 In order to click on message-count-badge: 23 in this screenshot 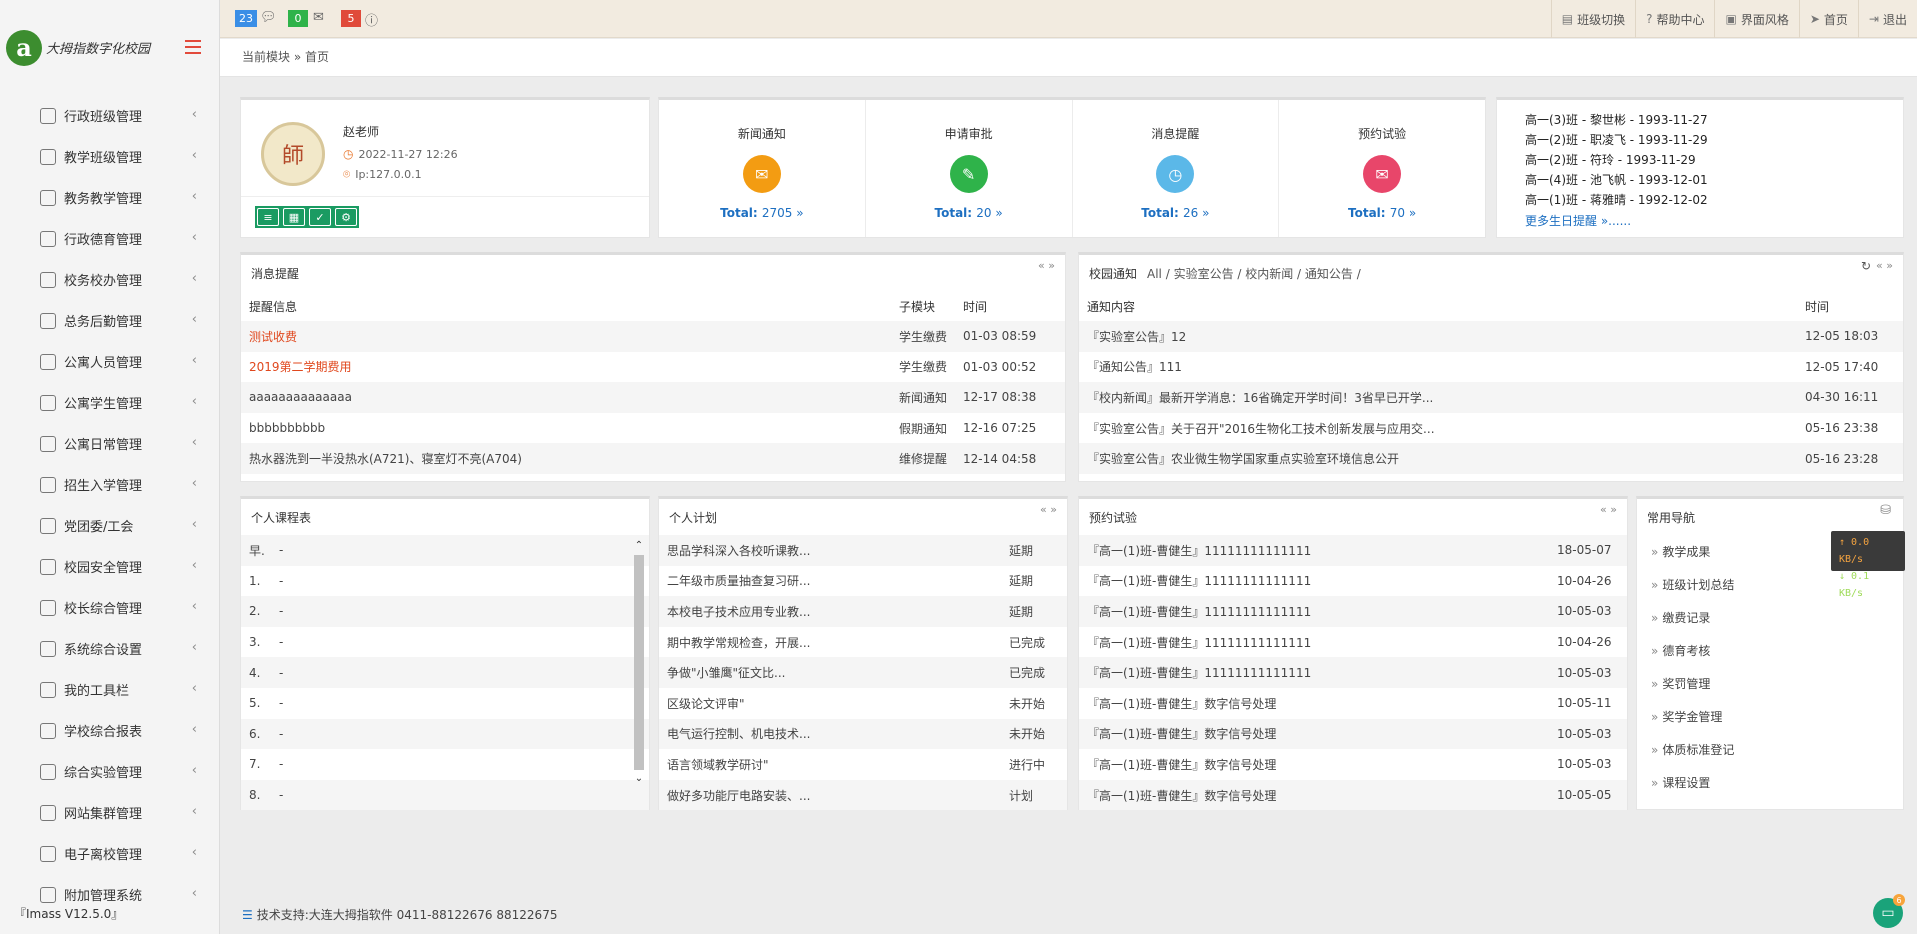, I will do `click(246, 18)`.